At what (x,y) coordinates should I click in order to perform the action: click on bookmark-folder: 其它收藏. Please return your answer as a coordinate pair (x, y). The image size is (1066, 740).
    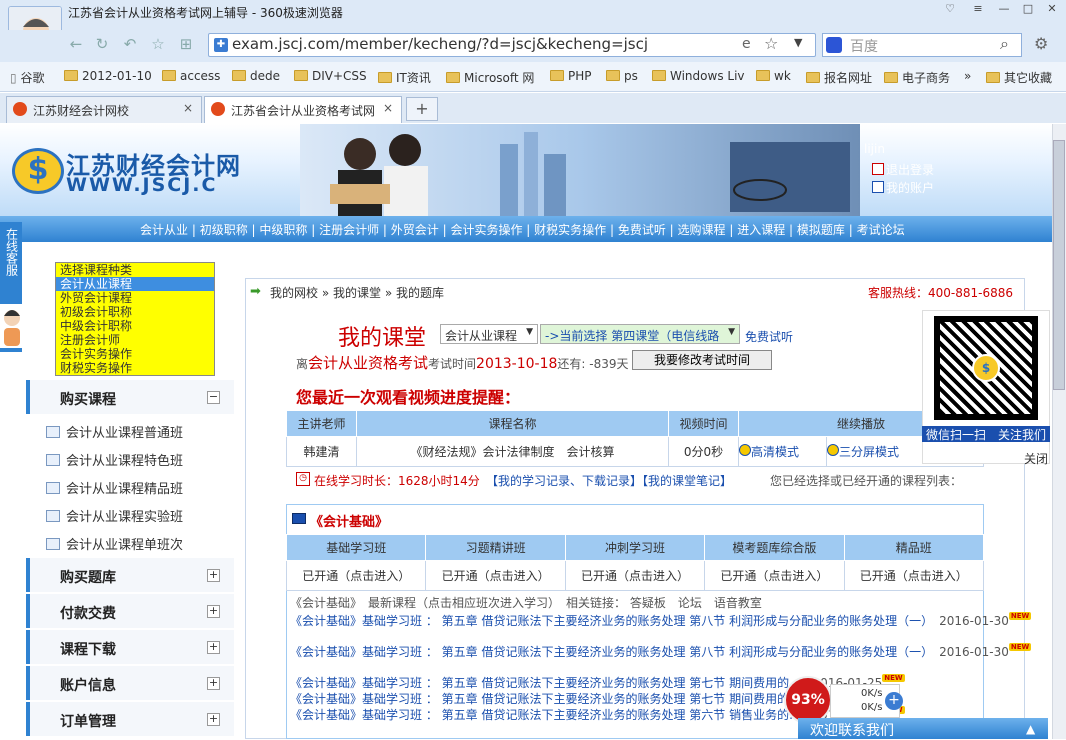
    Looking at the image, I should click on (1019, 77).